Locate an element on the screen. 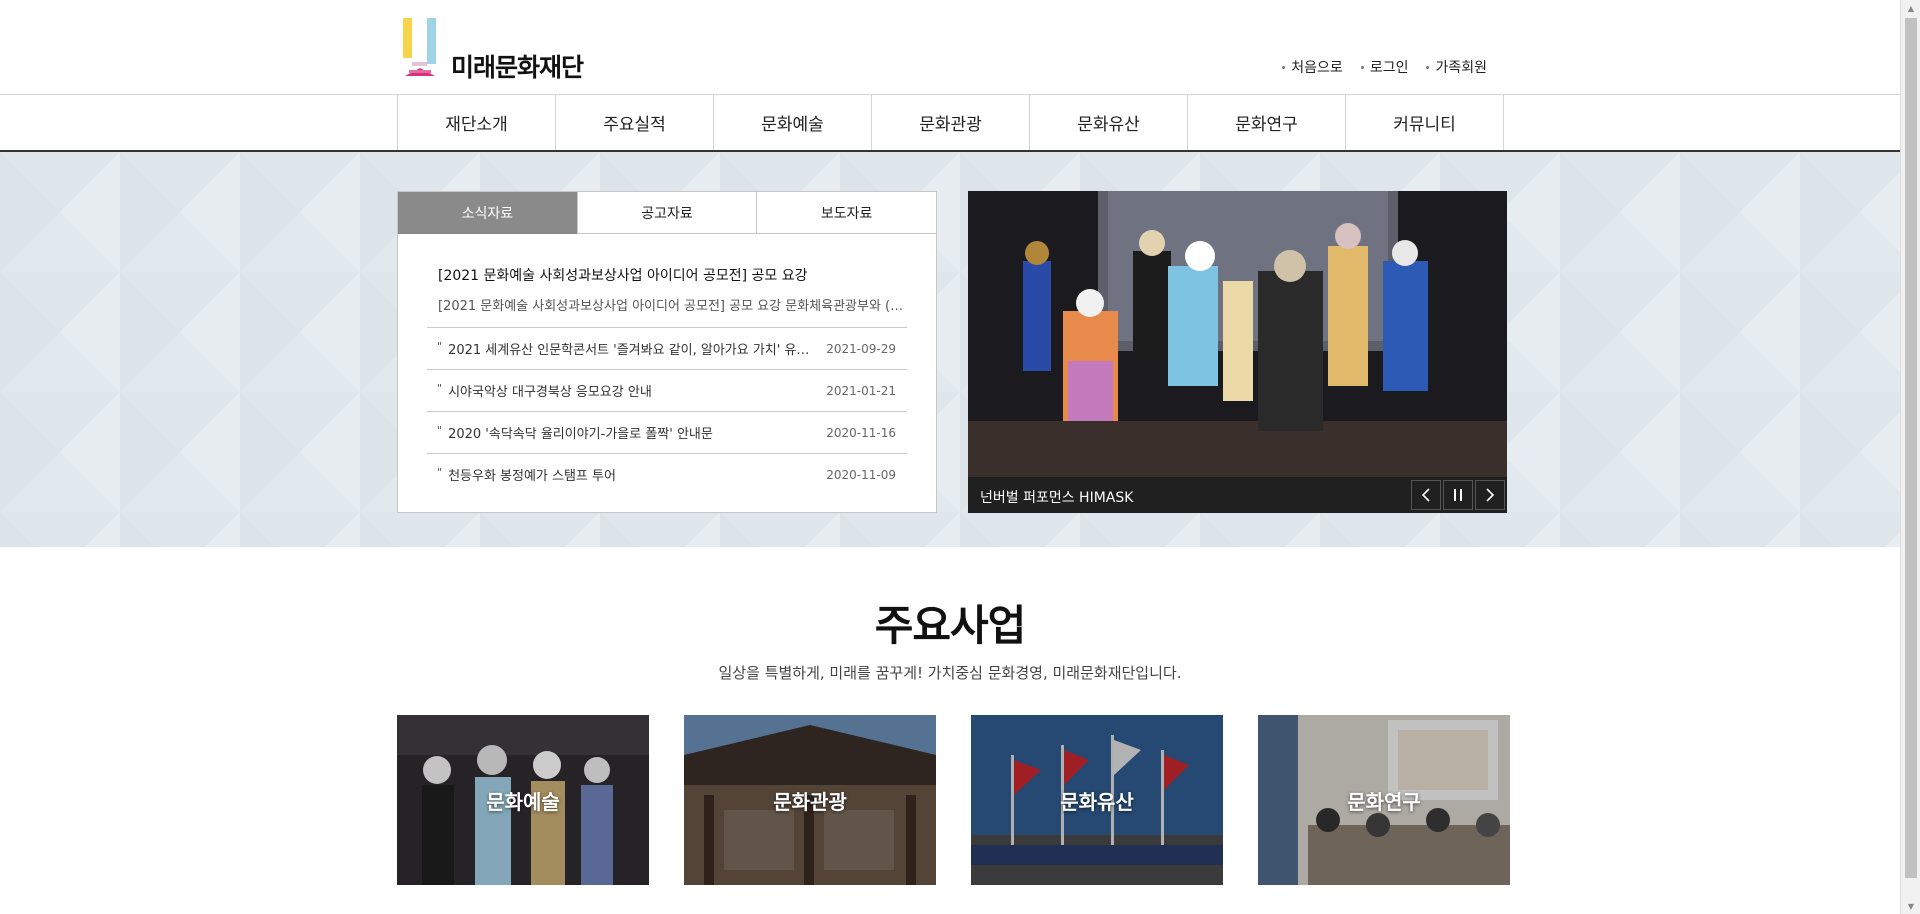  gnb-item-cultural-heritage: 문화유산 is located at coordinates (1109, 122).